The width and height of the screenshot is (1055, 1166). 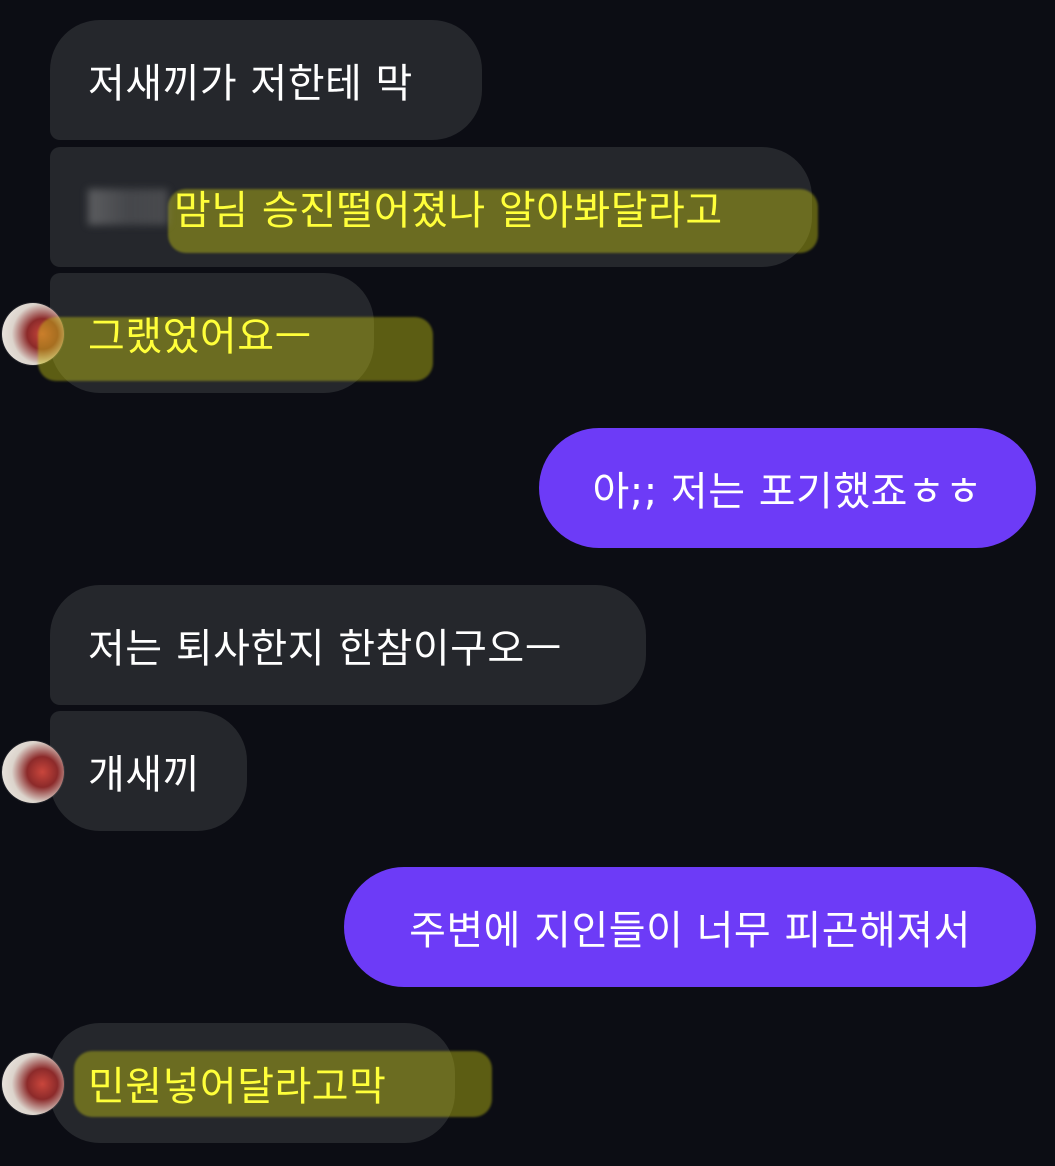 I want to click on incoming-message-bubble: 저는 퇴사한지 한참이구오ㅡ, so click(x=348, y=645).